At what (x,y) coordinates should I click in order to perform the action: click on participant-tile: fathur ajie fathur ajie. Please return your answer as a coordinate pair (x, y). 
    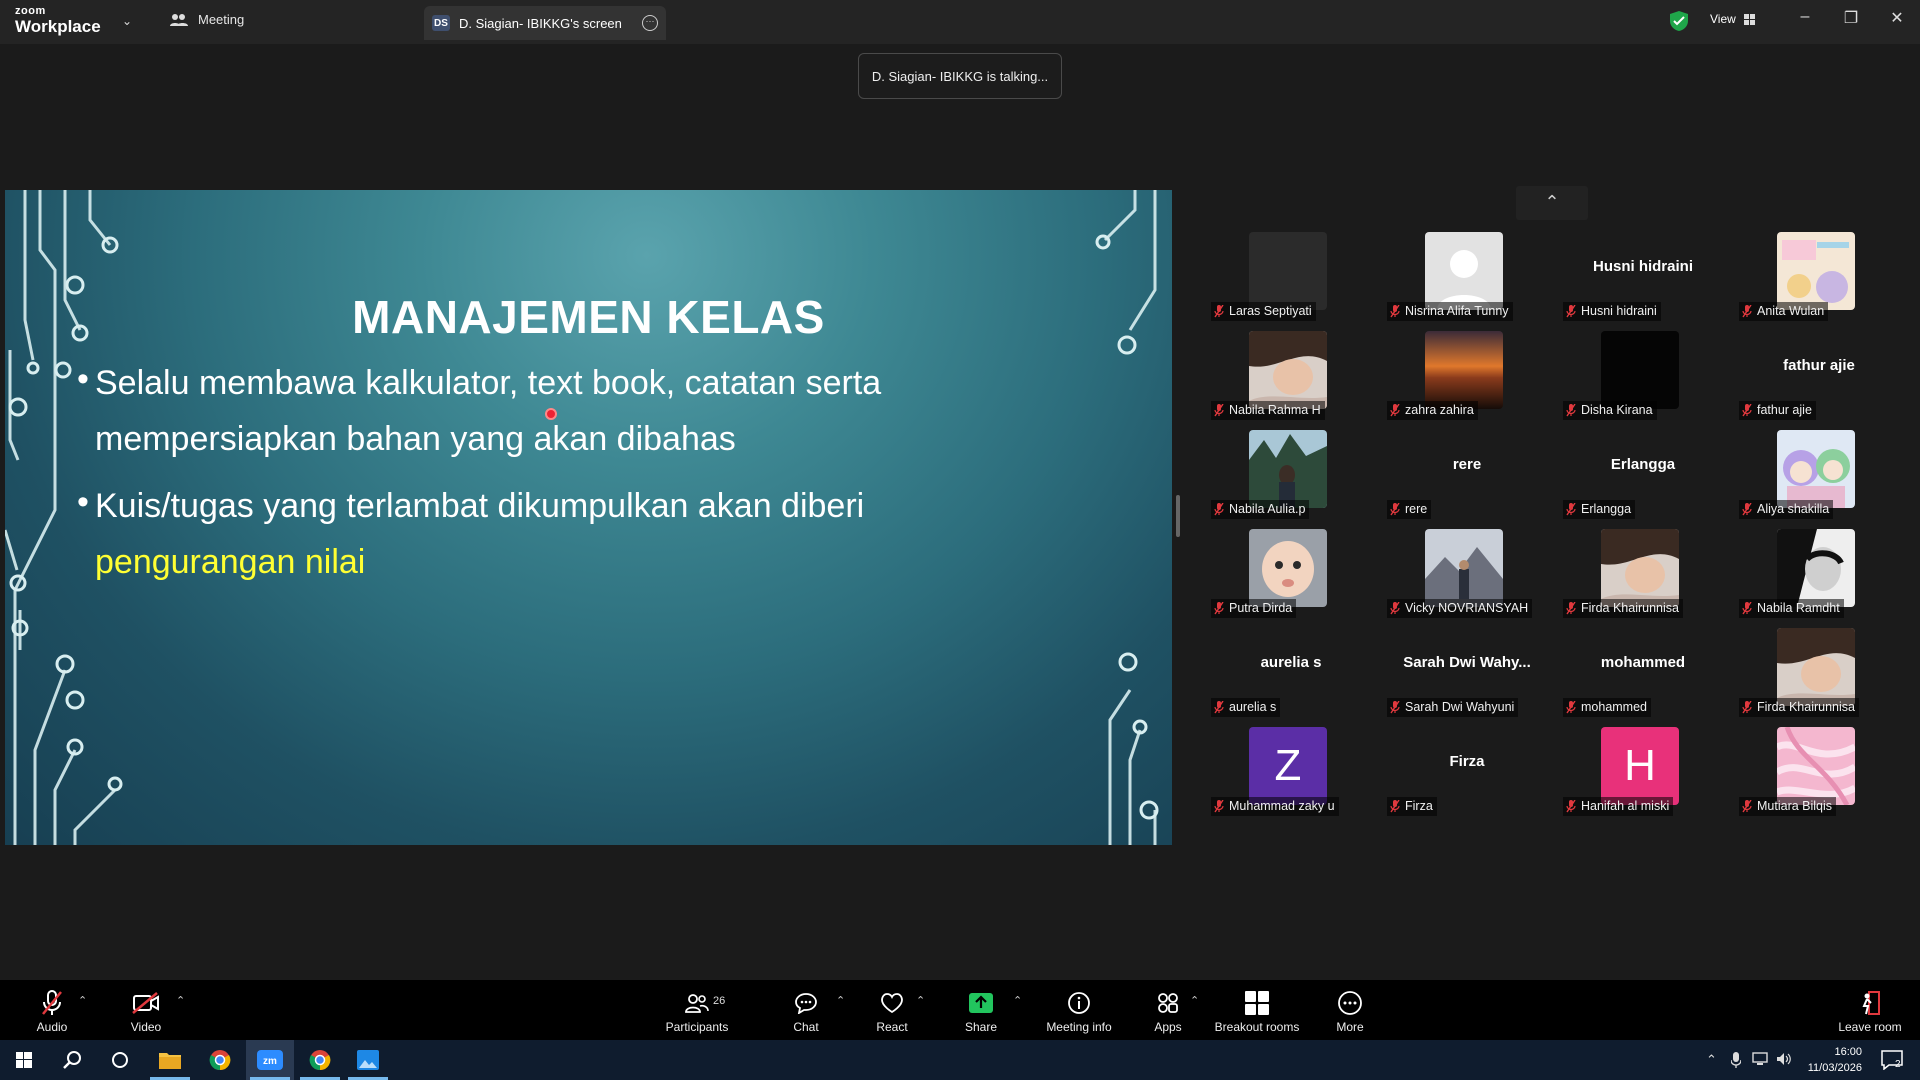
    Looking at the image, I should click on (1819, 374).